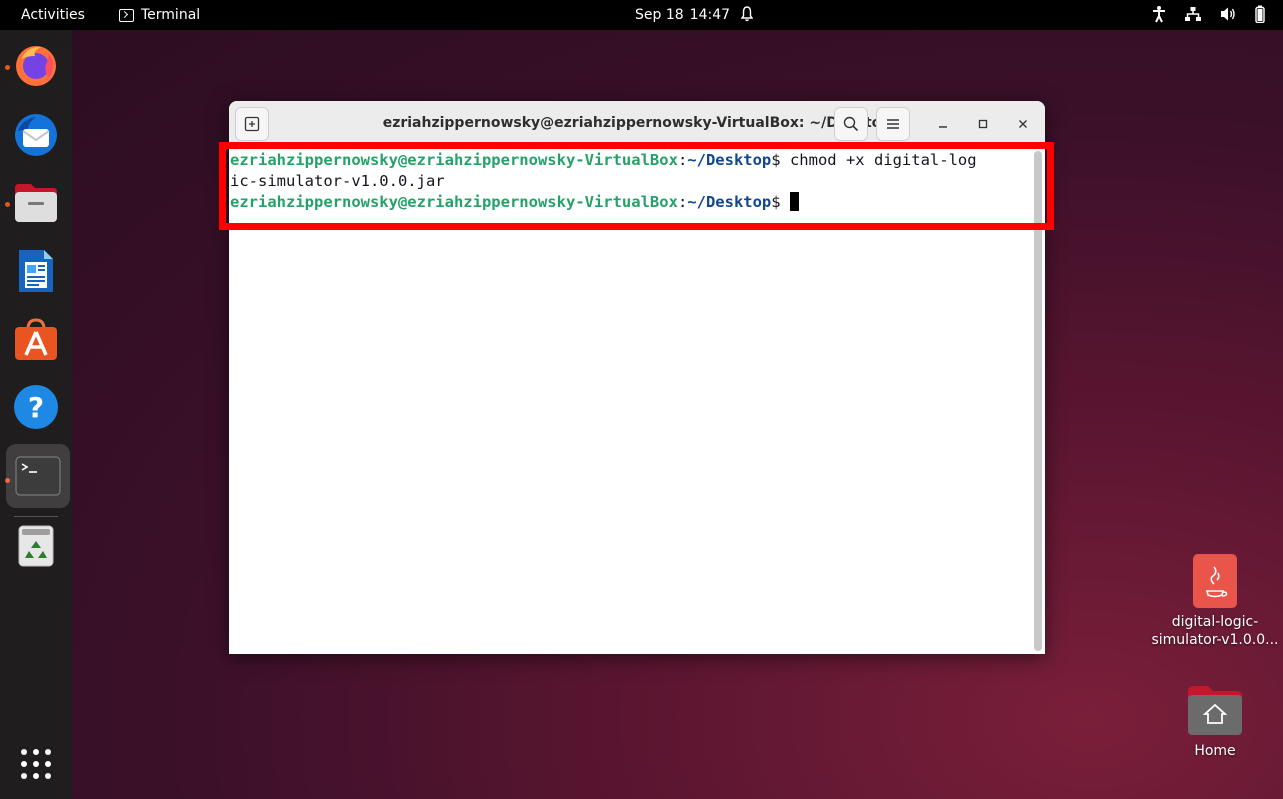 Image resolution: width=1283 pixels, height=799 pixels. I want to click on home-folder-label: Home, so click(1215, 751).